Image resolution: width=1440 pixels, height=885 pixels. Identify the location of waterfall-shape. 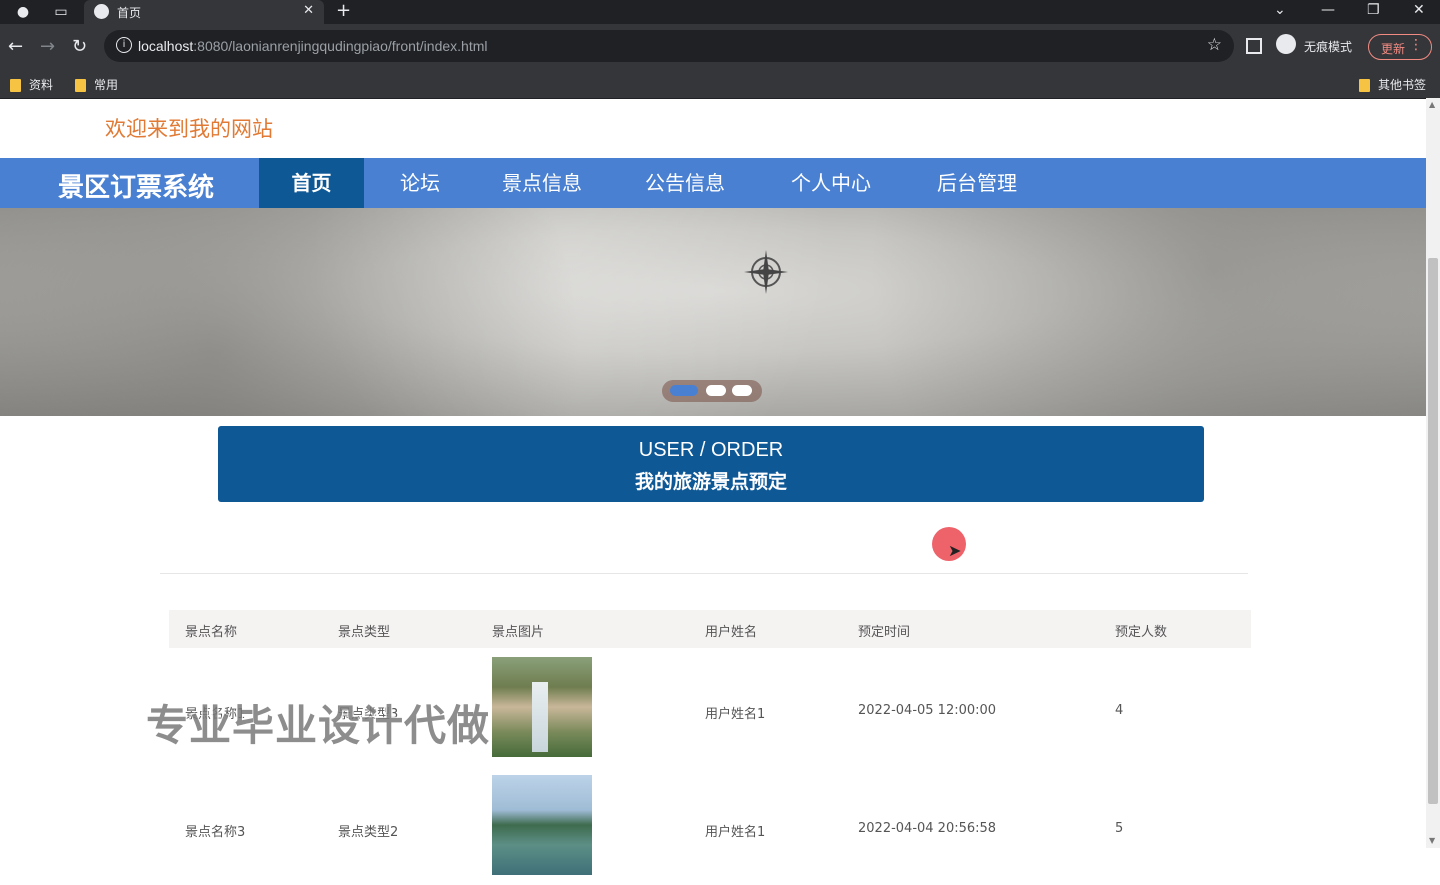
(540, 717).